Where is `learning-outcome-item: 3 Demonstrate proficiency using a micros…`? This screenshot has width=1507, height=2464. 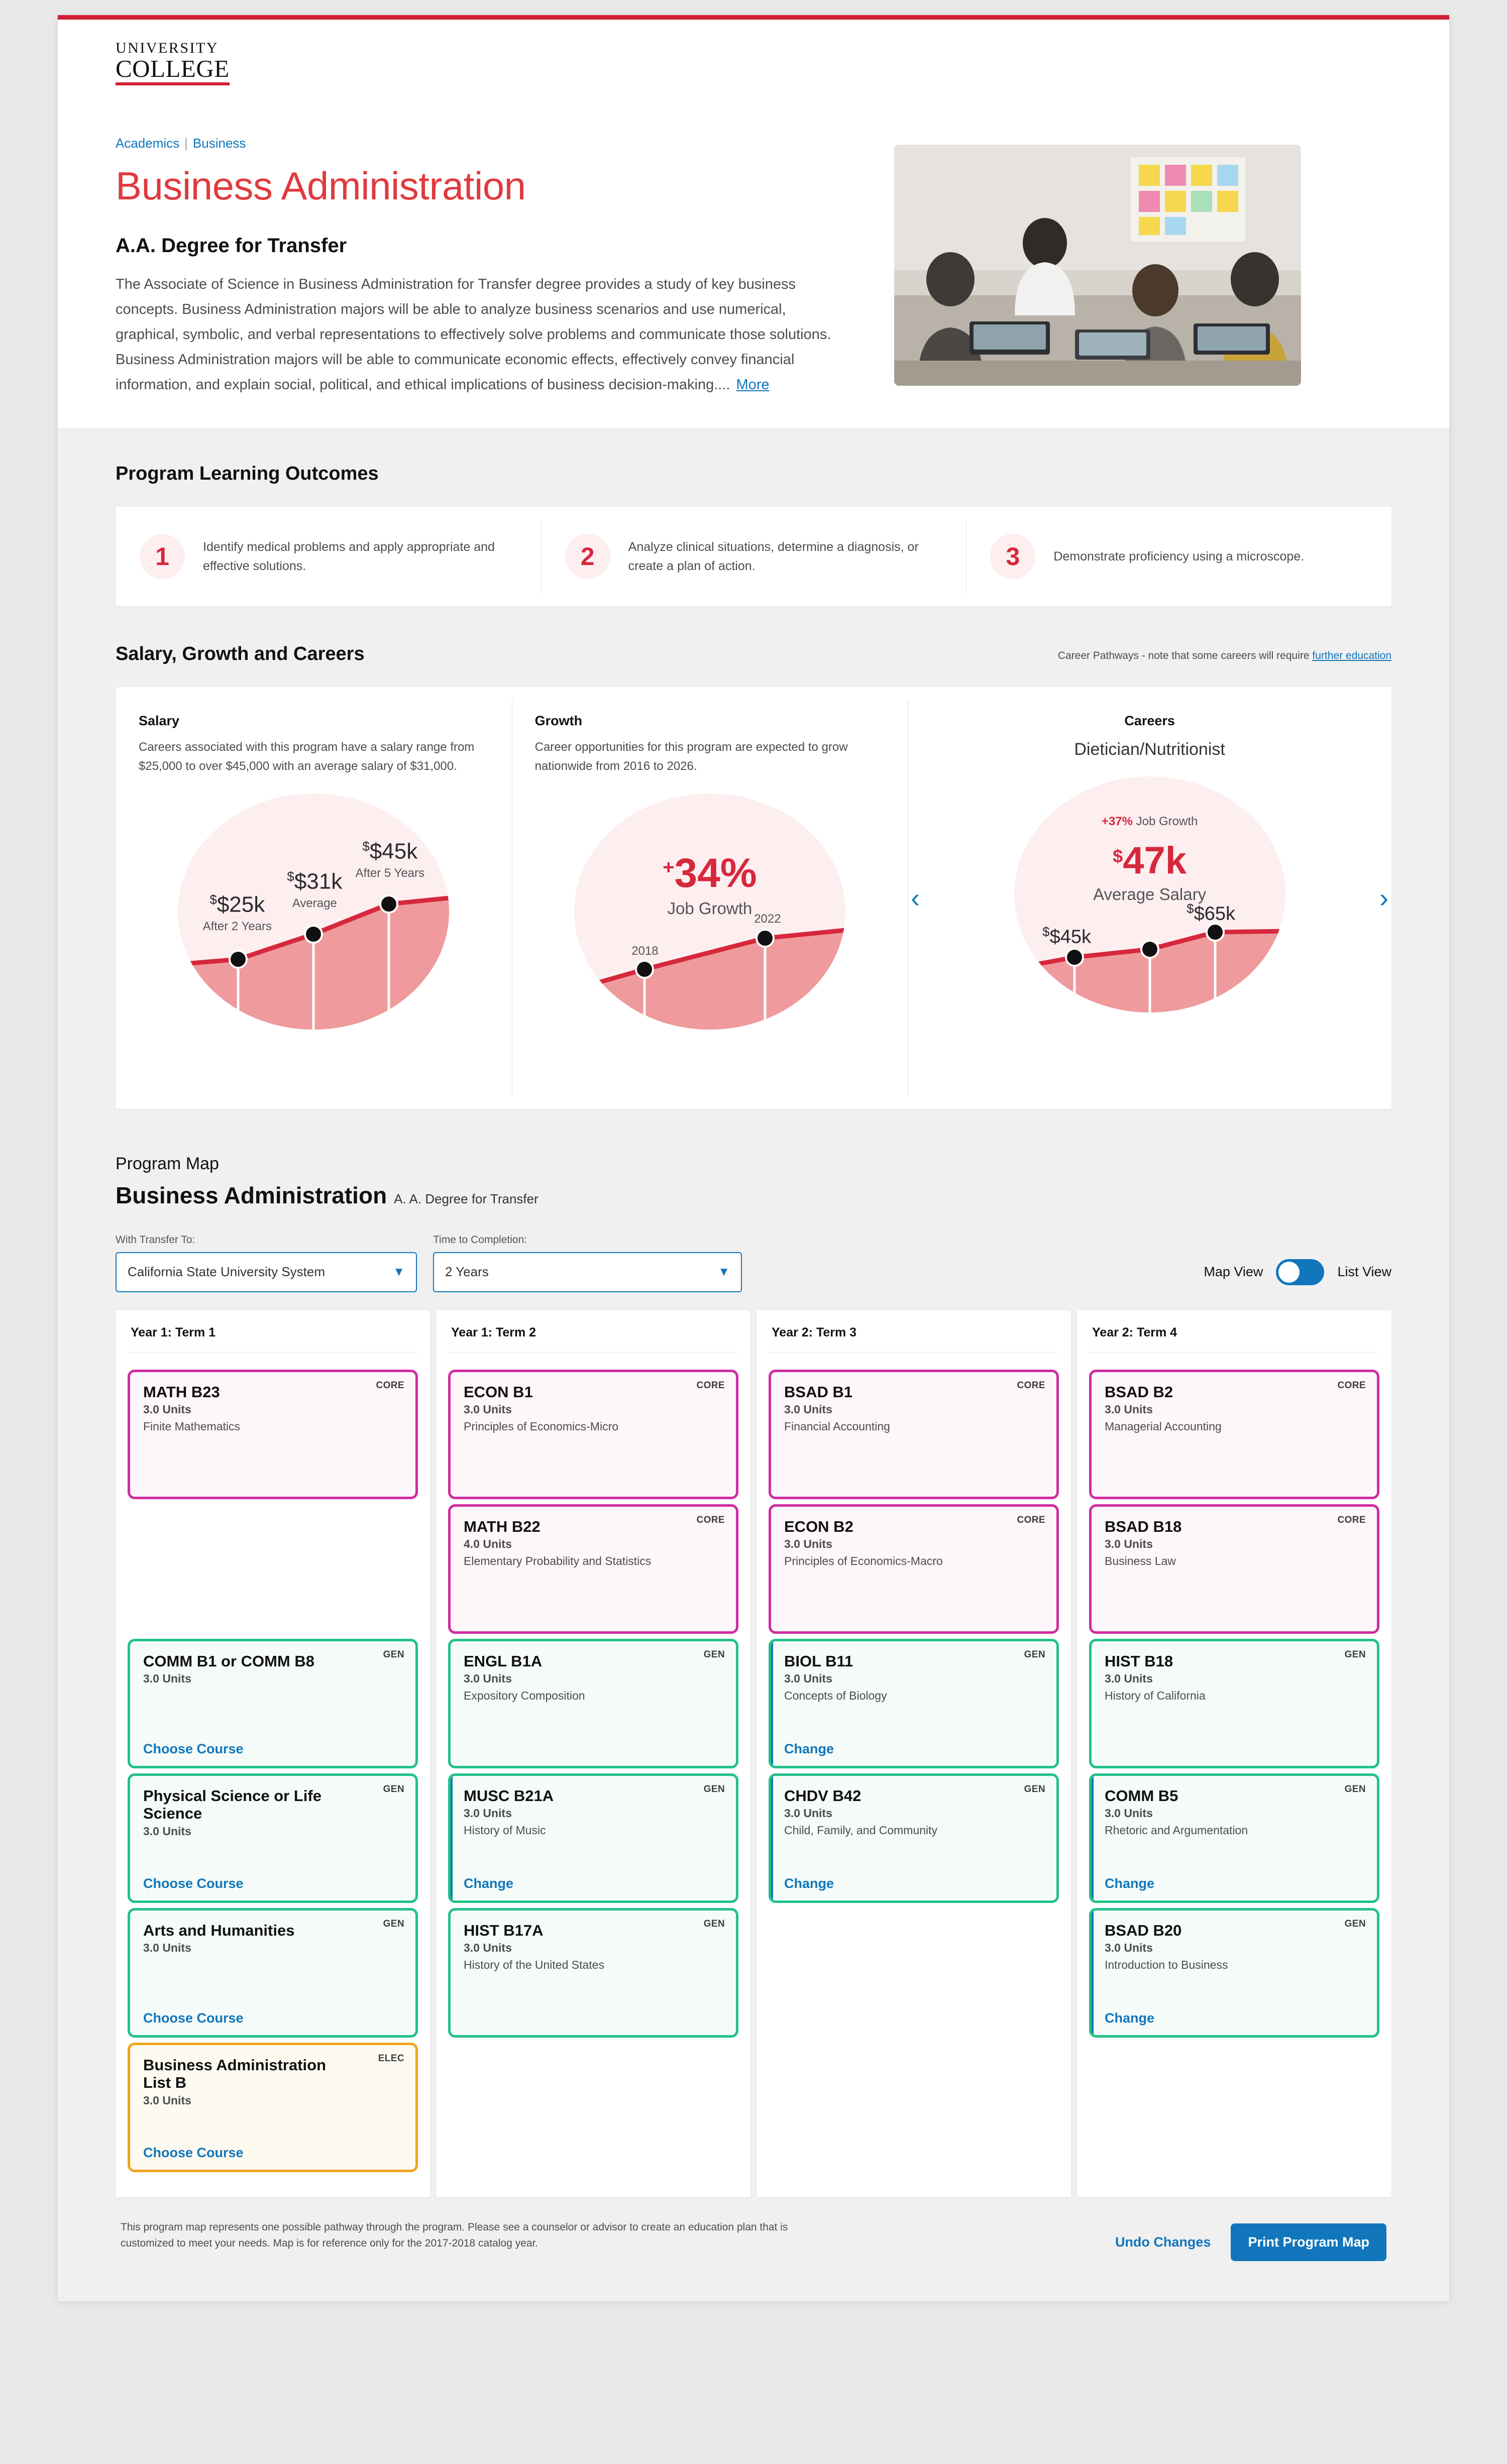
learning-outcome-item: 3 Demonstrate proficiency using a micros… is located at coordinates (1178, 556).